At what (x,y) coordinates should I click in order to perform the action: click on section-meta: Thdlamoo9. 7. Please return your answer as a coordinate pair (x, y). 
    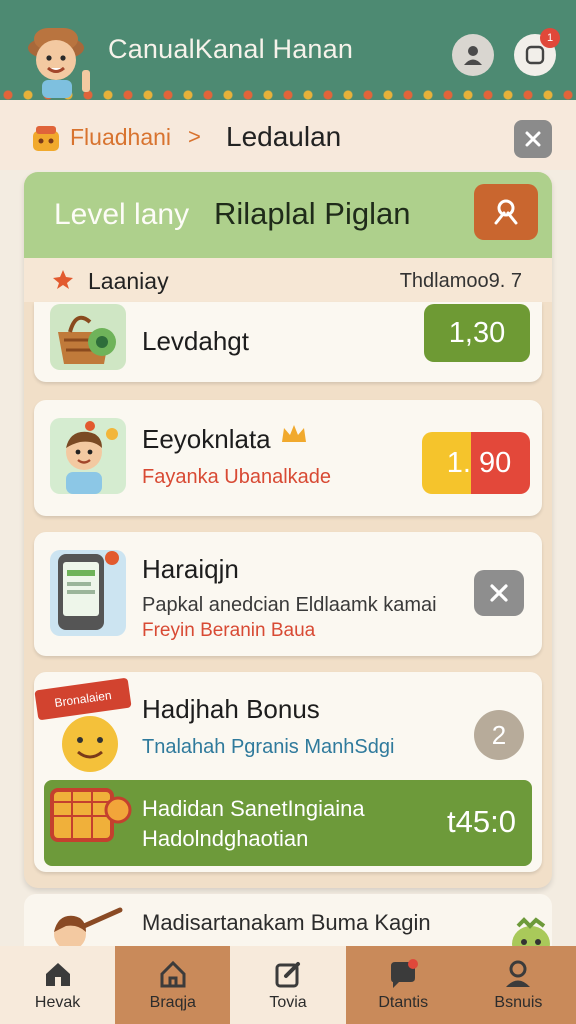
    Looking at the image, I should click on (460, 281).